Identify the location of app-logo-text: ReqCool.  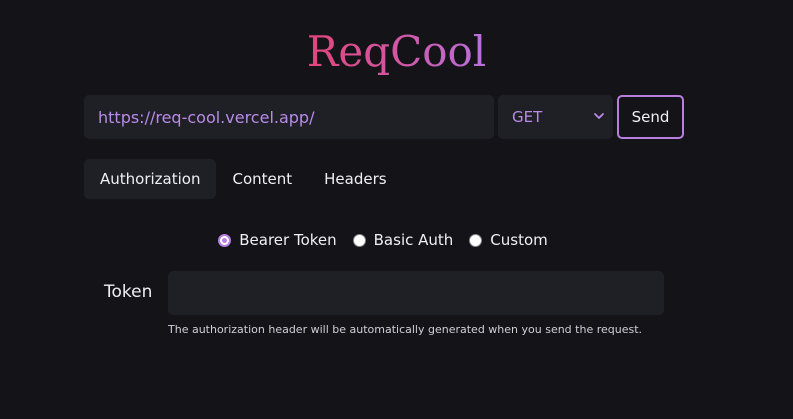
(397, 52).